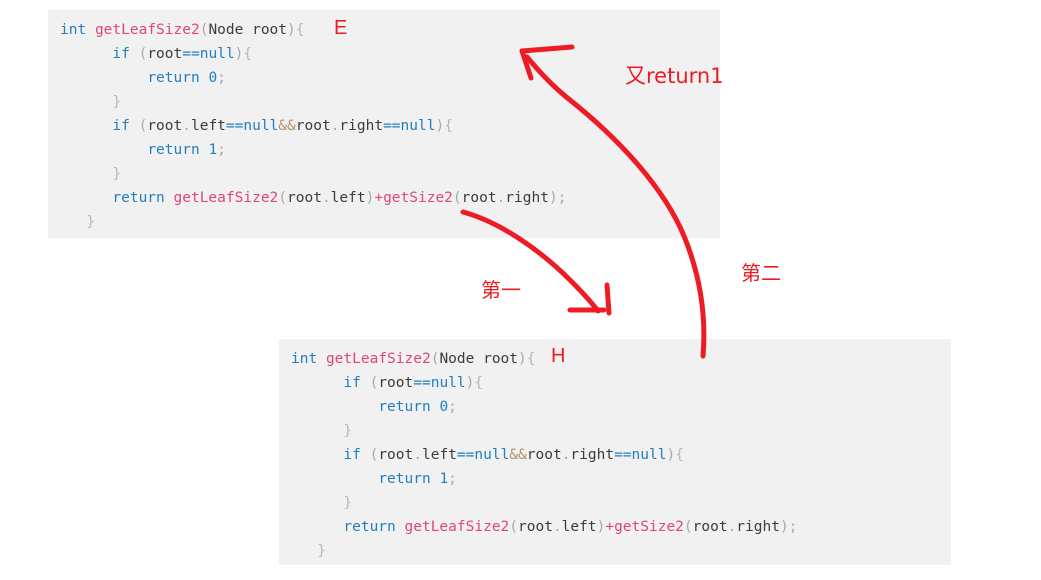 The width and height of the screenshot is (1041, 580). Describe the element at coordinates (213, 150) in the screenshot. I see `code-token: 1` at that location.